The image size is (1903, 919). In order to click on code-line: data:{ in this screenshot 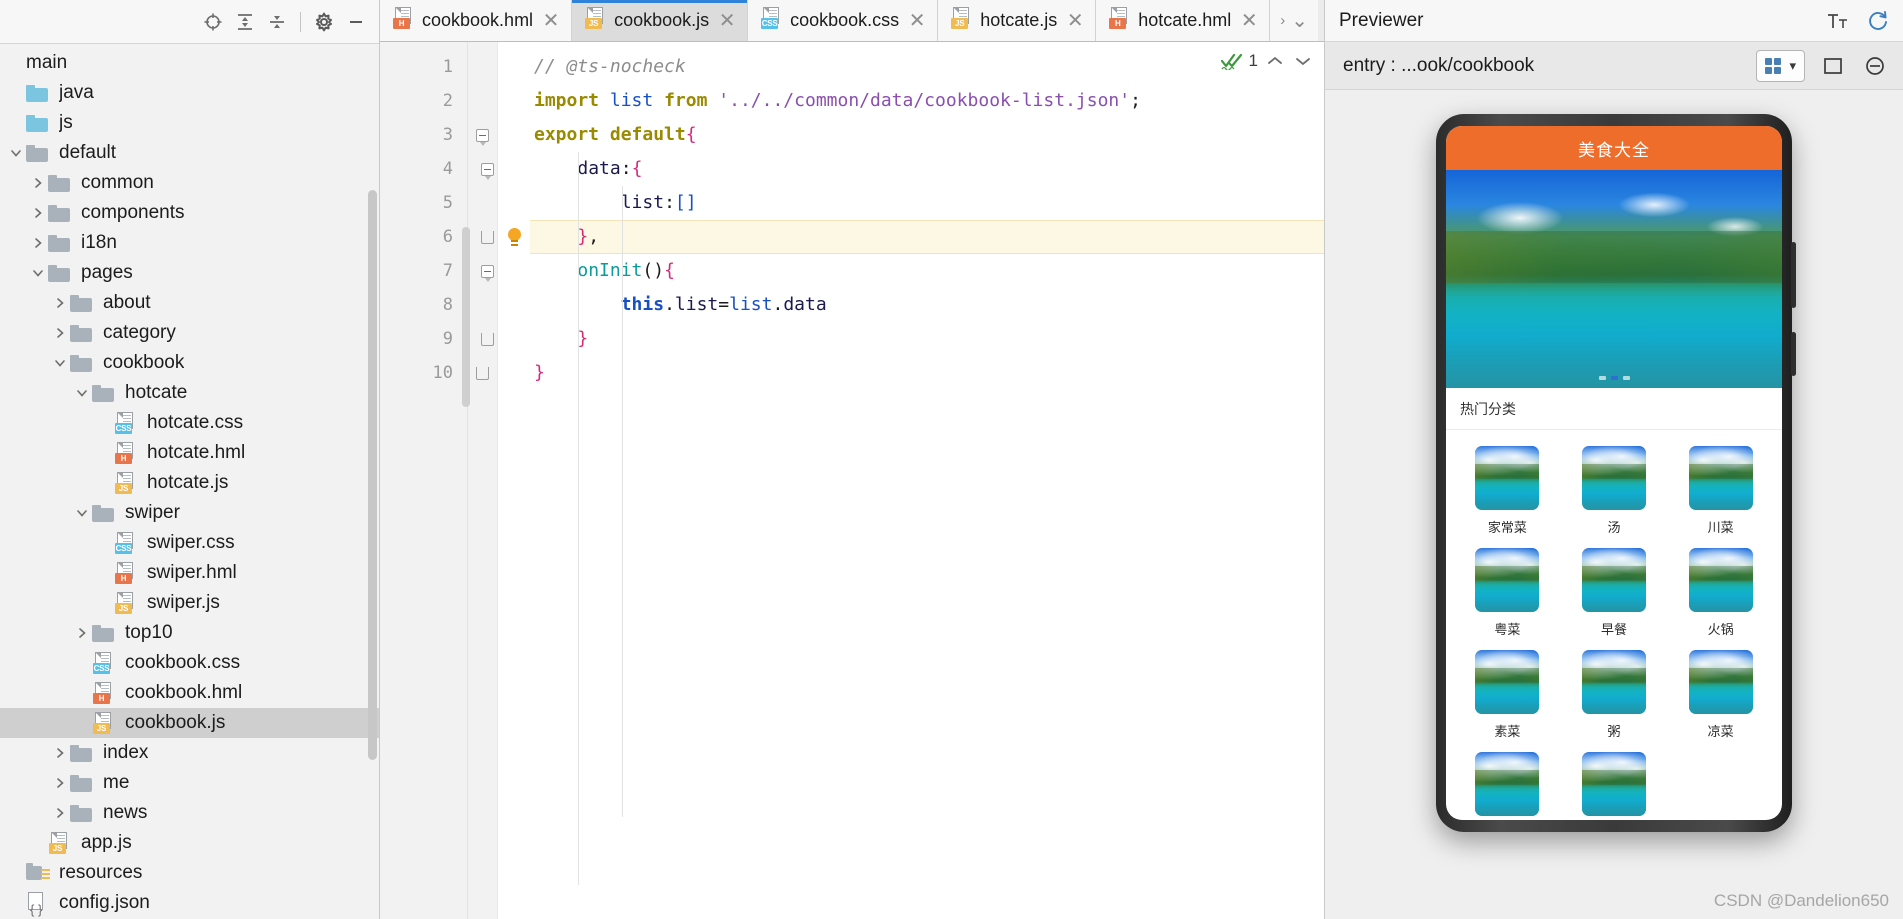, I will do `click(927, 169)`.